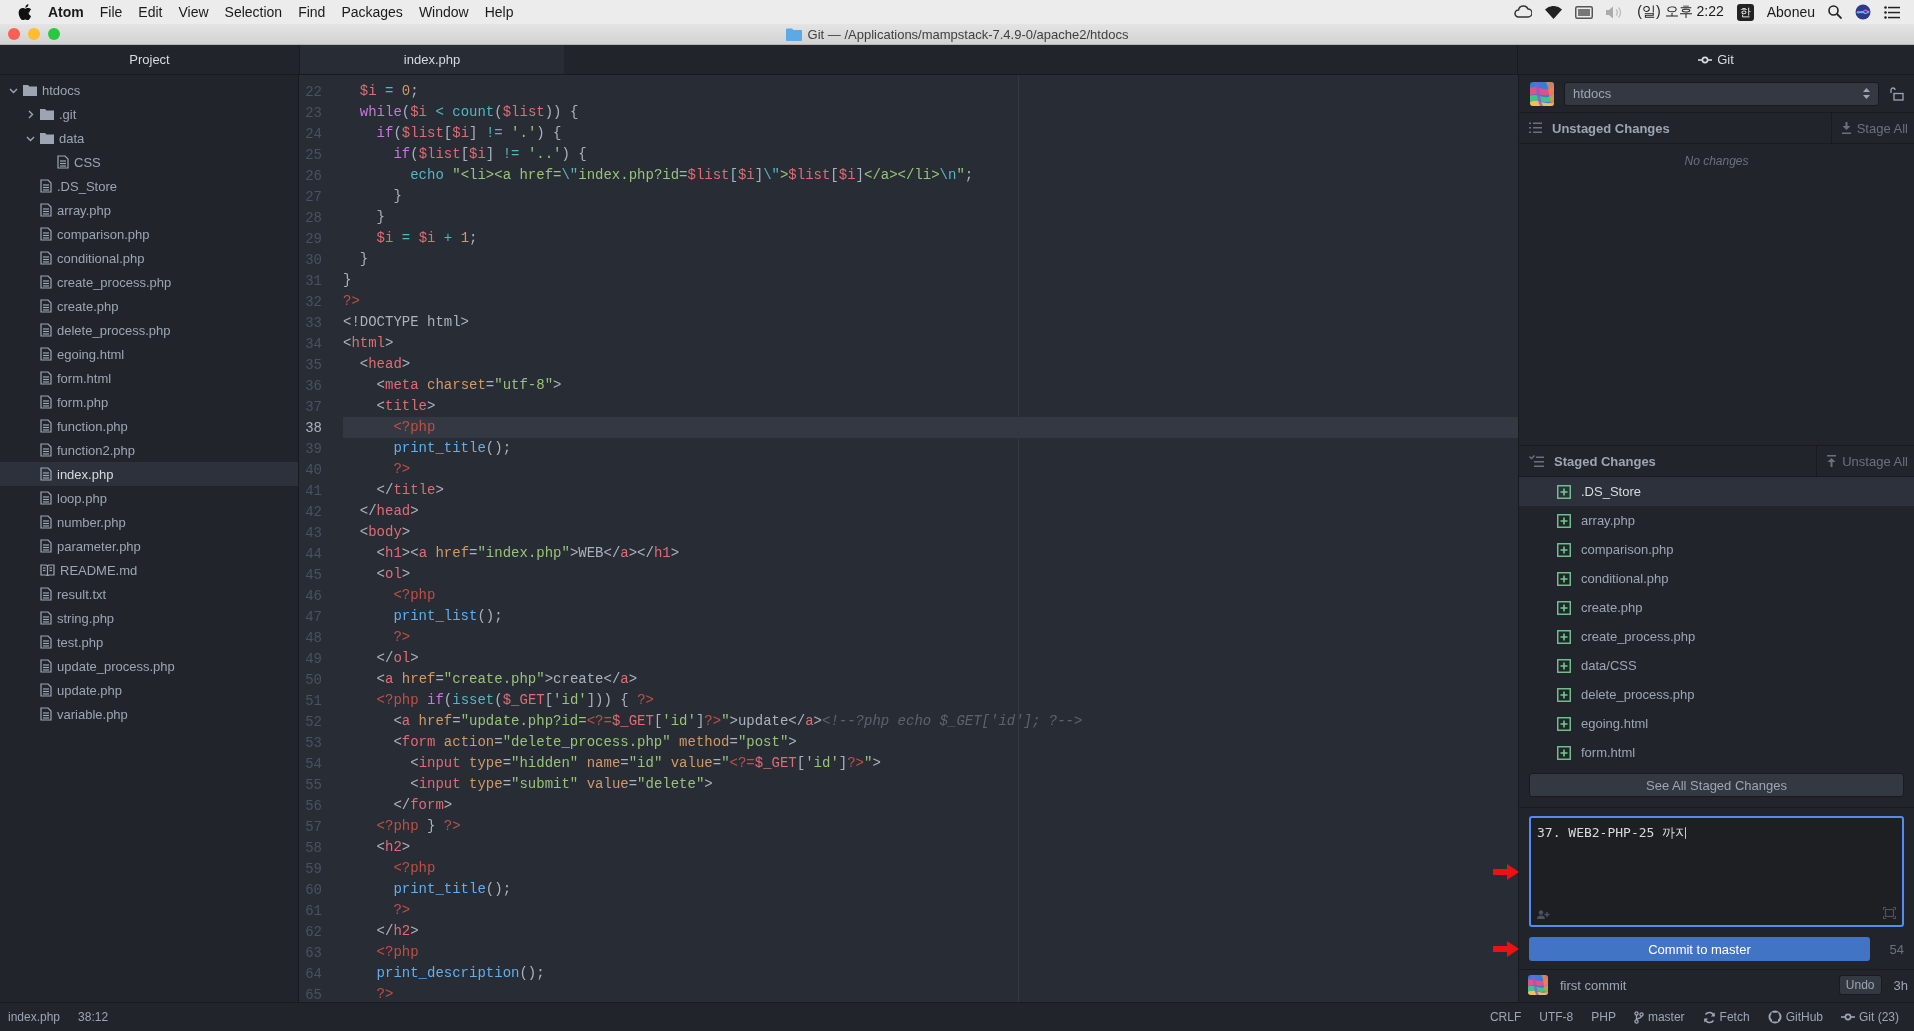  What do you see at coordinates (149, 330) in the screenshot?
I see `tree-item: delete_process.php` at bounding box center [149, 330].